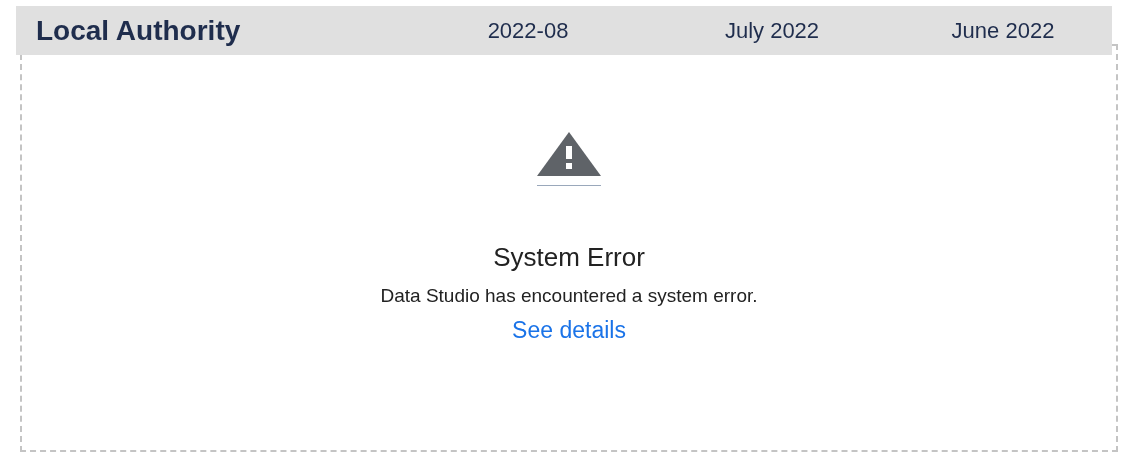  Describe the element at coordinates (772, 30) in the screenshot. I see `column-header: July 2022` at that location.